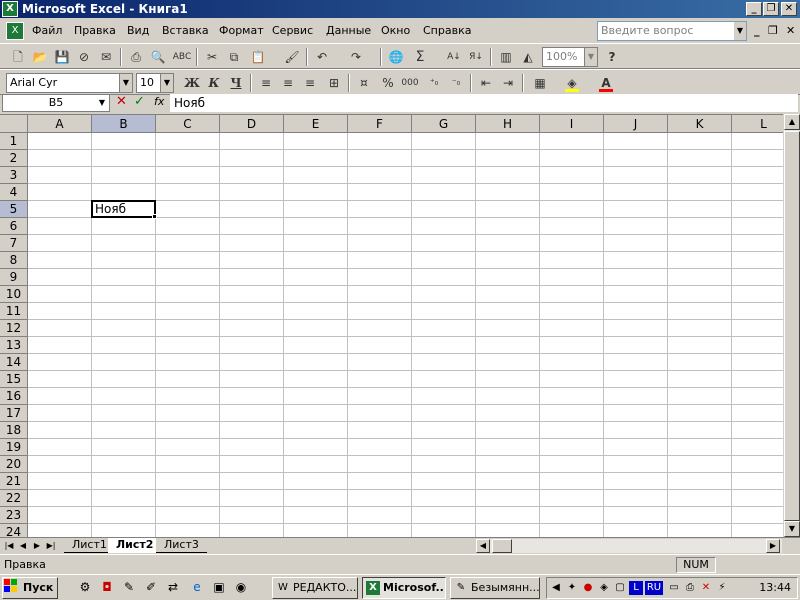 The image size is (800, 600). I want to click on undo-icon: ↶, so click(322, 57).